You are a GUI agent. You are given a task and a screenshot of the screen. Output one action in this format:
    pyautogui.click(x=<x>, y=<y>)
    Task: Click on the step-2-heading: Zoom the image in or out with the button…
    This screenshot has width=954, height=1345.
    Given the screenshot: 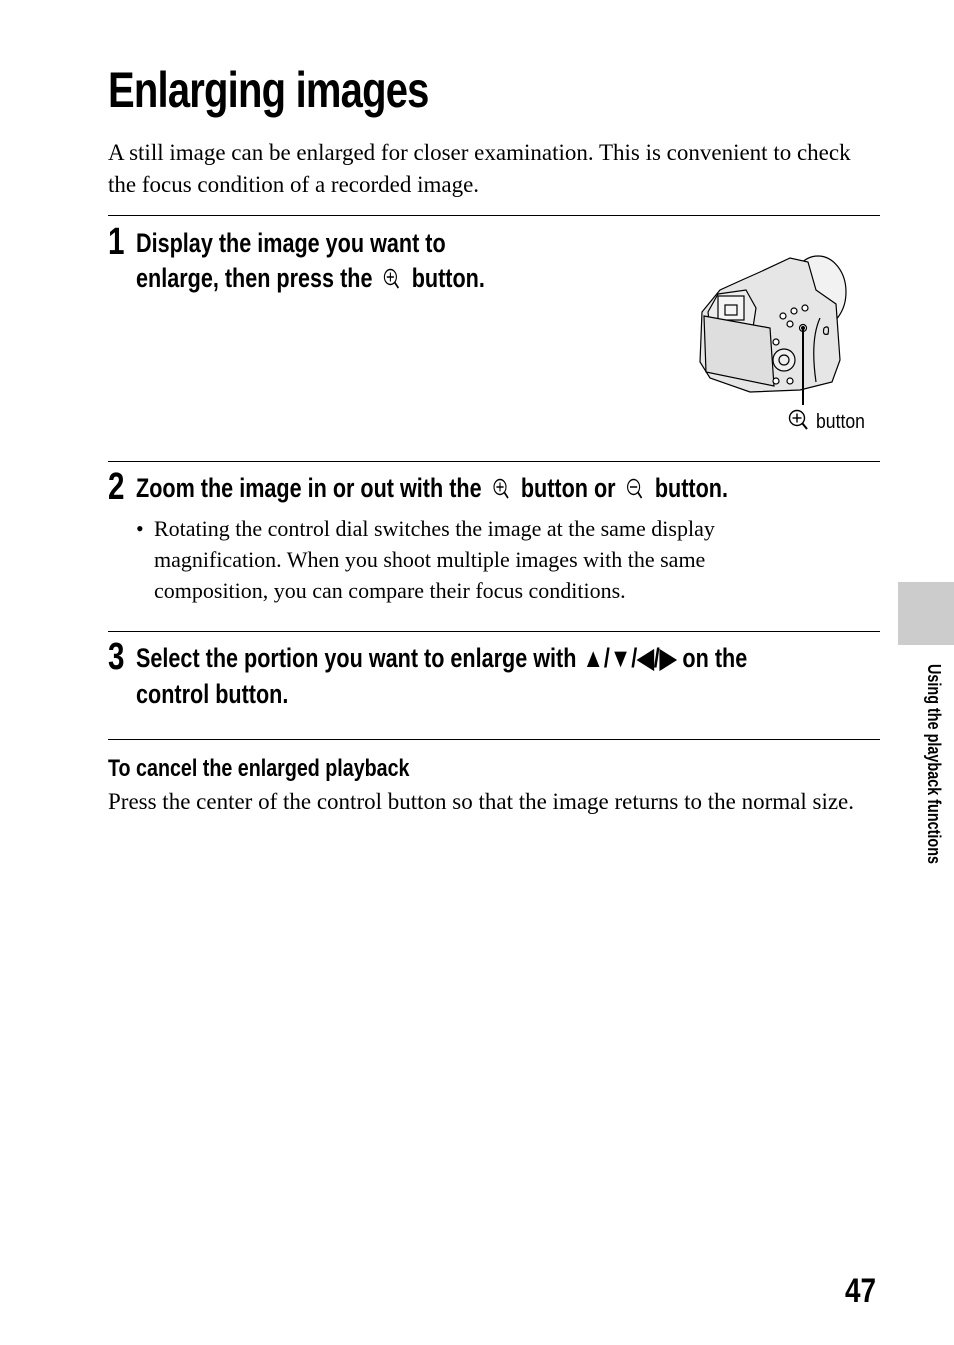 What is the action you would take?
    pyautogui.click(x=432, y=488)
    